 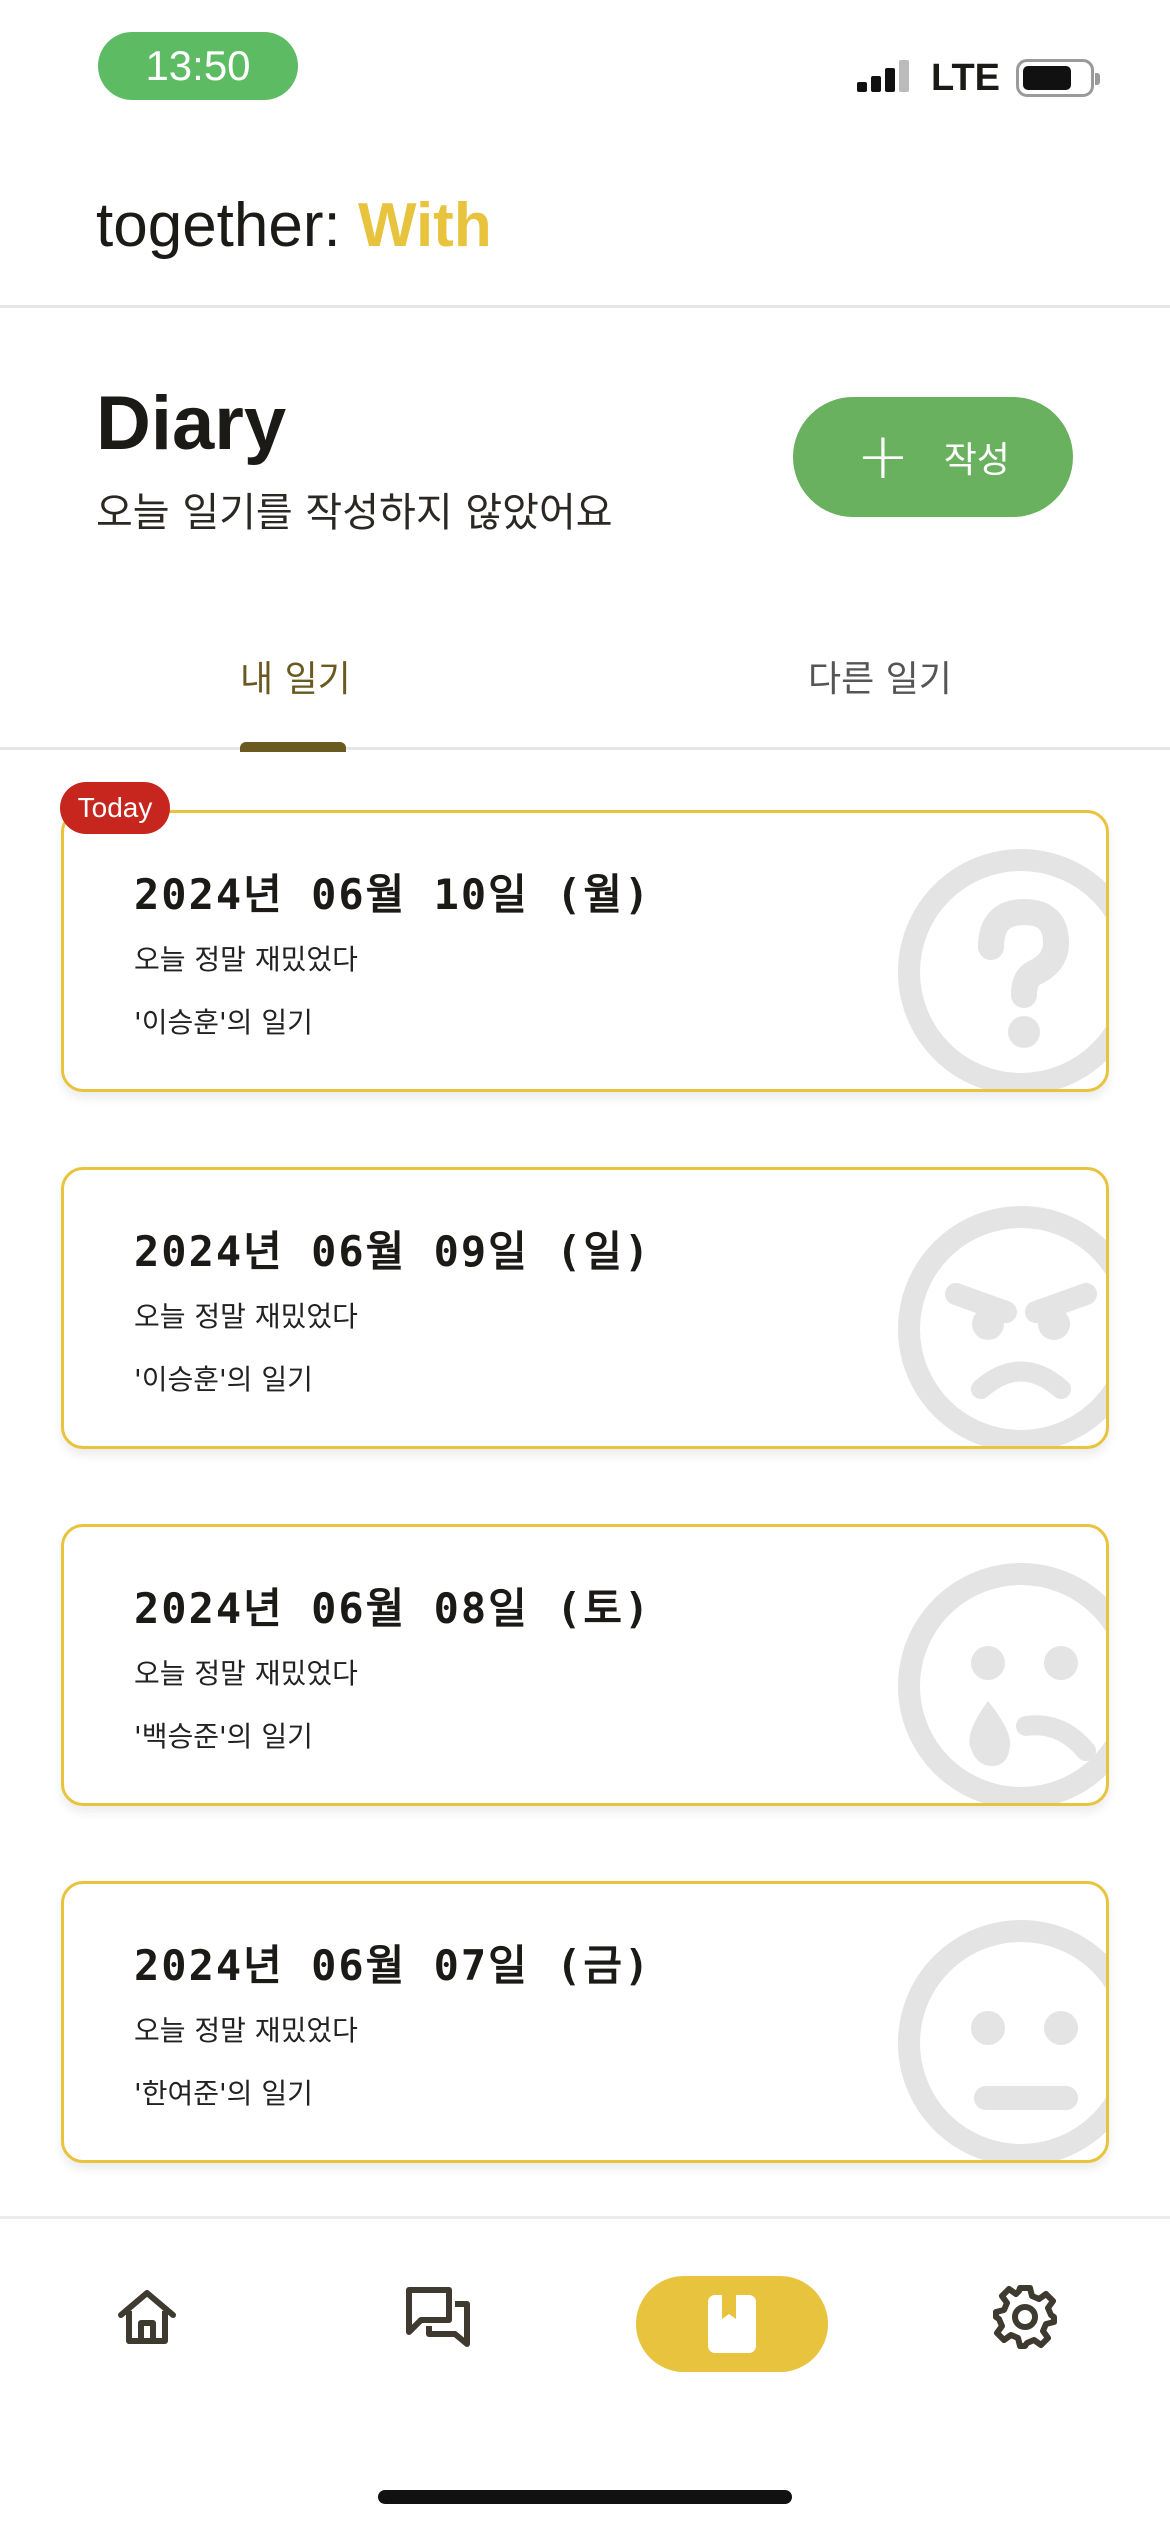 I want to click on page-subtitle: 오늘 일기를 작성하지 않았어요, so click(x=354, y=513).